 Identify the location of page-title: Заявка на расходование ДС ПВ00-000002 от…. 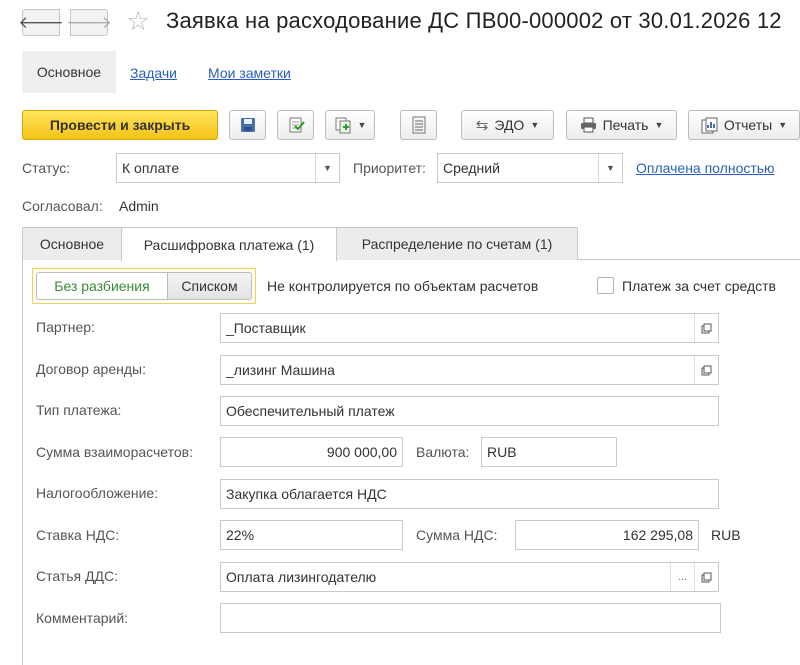
(474, 20).